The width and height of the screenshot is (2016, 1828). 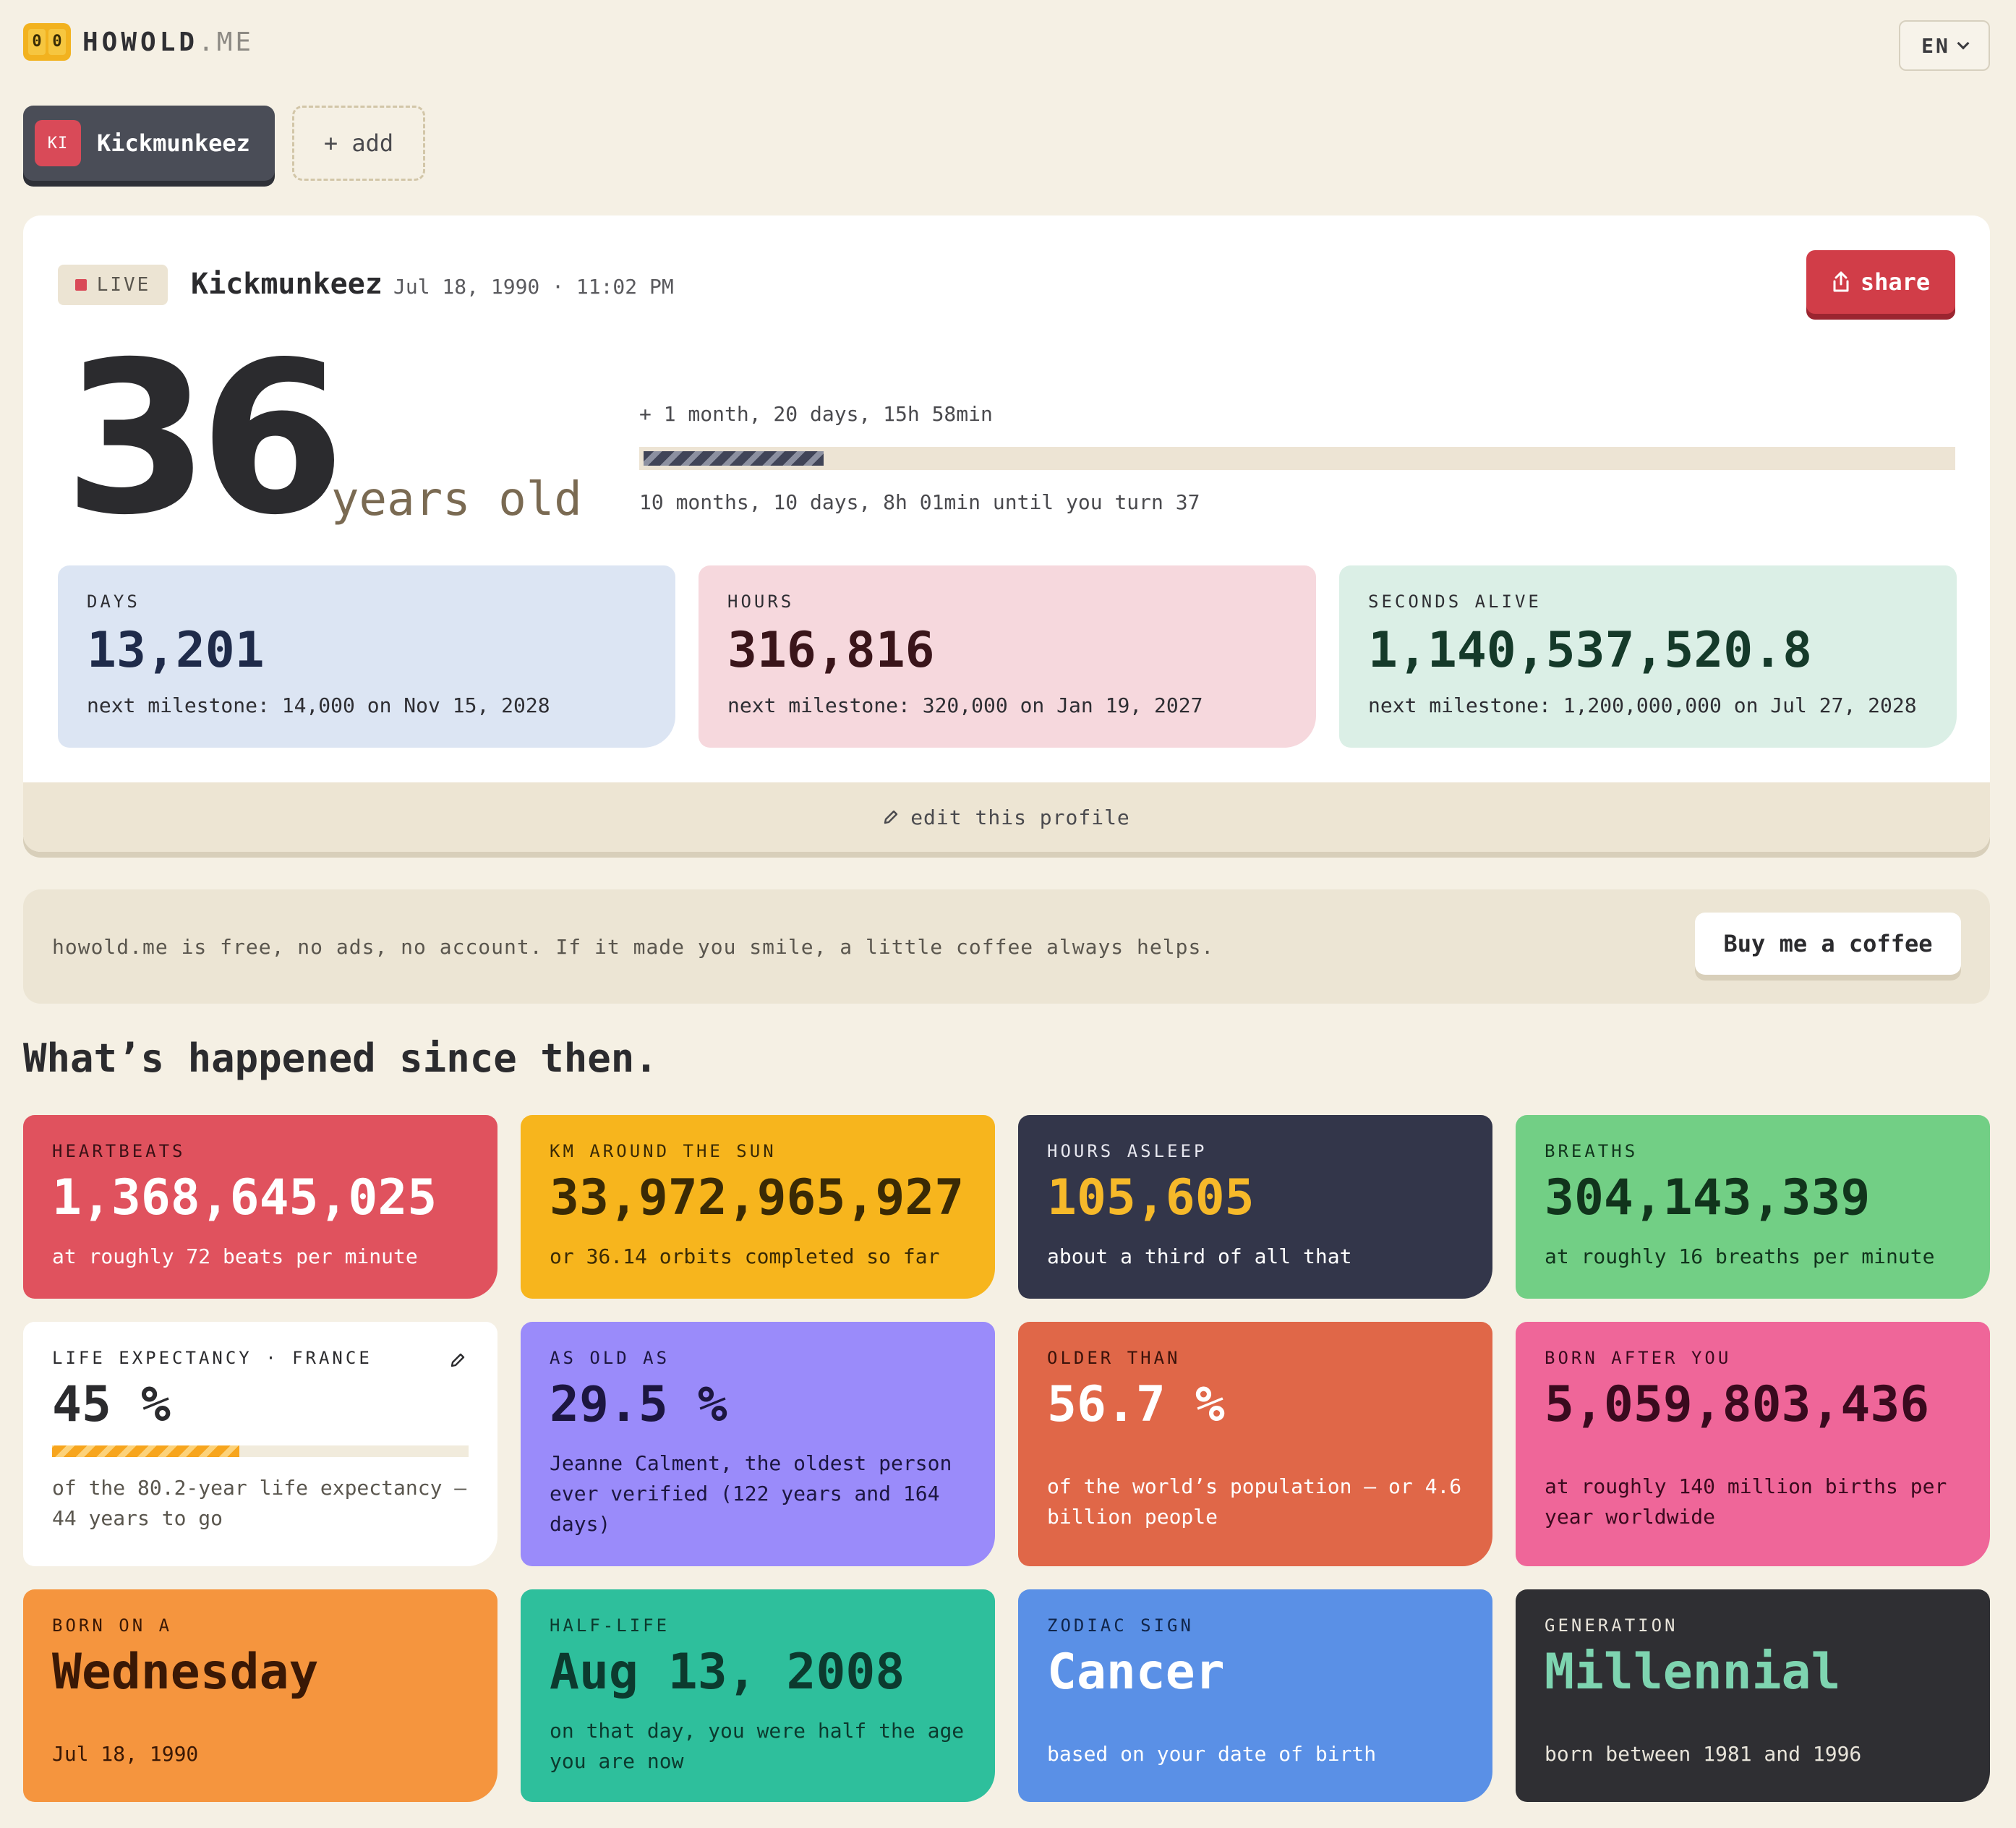 What do you see at coordinates (226, 42) in the screenshot?
I see `logo-tld: .ME` at bounding box center [226, 42].